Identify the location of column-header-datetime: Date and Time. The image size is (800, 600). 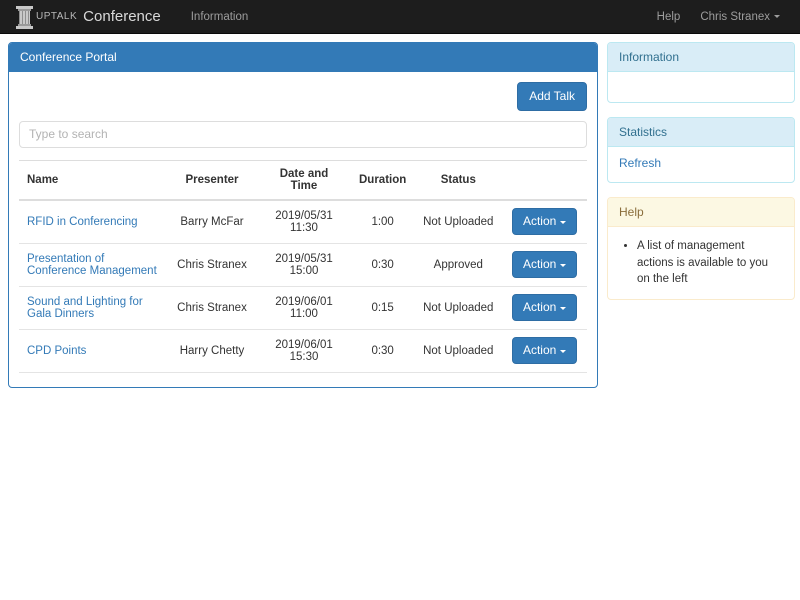
(304, 180).